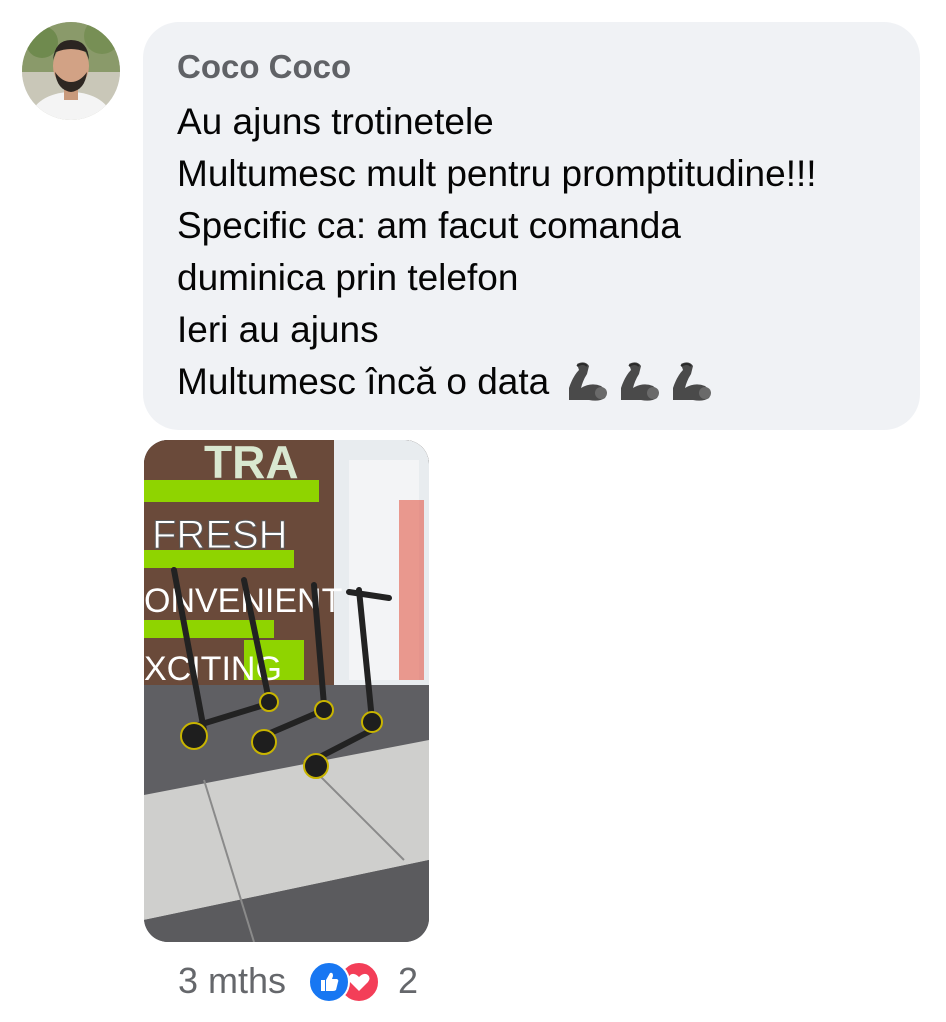 This screenshot has height=1022, width=946. What do you see at coordinates (251, 464) in the screenshot?
I see `sign-text: TRA` at bounding box center [251, 464].